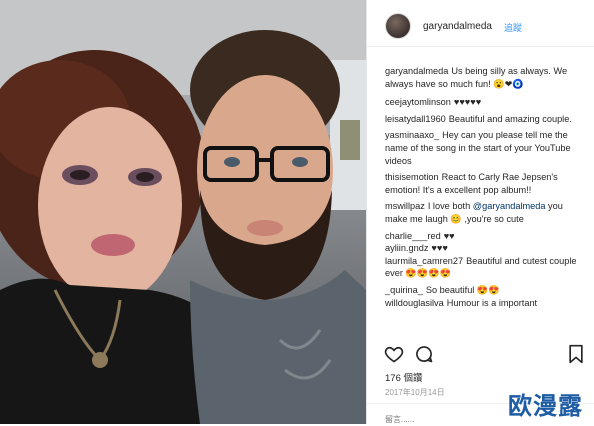 The height and width of the screenshot is (426, 594). Describe the element at coordinates (449, 235) in the screenshot. I see `comment-text: ♥♥` at that location.